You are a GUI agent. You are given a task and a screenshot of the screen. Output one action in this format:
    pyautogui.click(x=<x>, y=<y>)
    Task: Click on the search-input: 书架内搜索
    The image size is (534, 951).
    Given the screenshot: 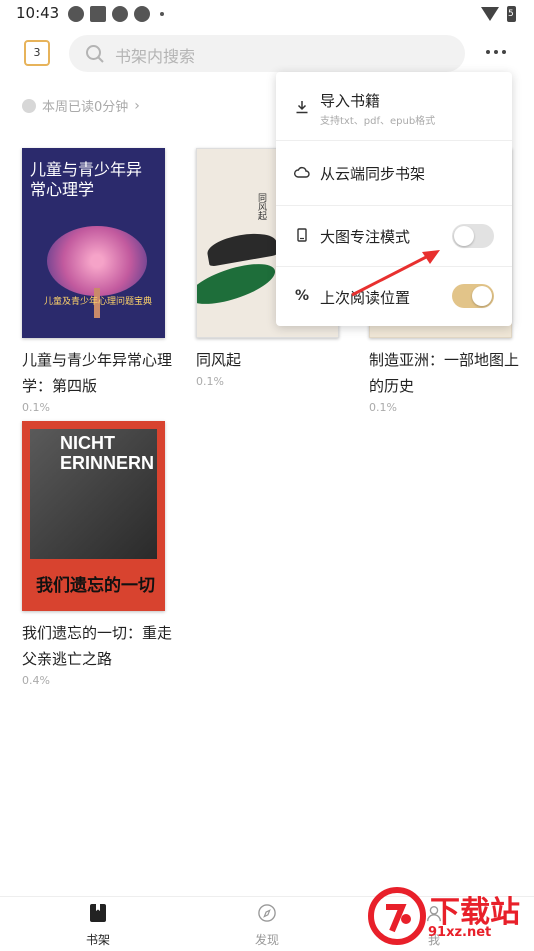 What is the action you would take?
    pyautogui.click(x=267, y=53)
    